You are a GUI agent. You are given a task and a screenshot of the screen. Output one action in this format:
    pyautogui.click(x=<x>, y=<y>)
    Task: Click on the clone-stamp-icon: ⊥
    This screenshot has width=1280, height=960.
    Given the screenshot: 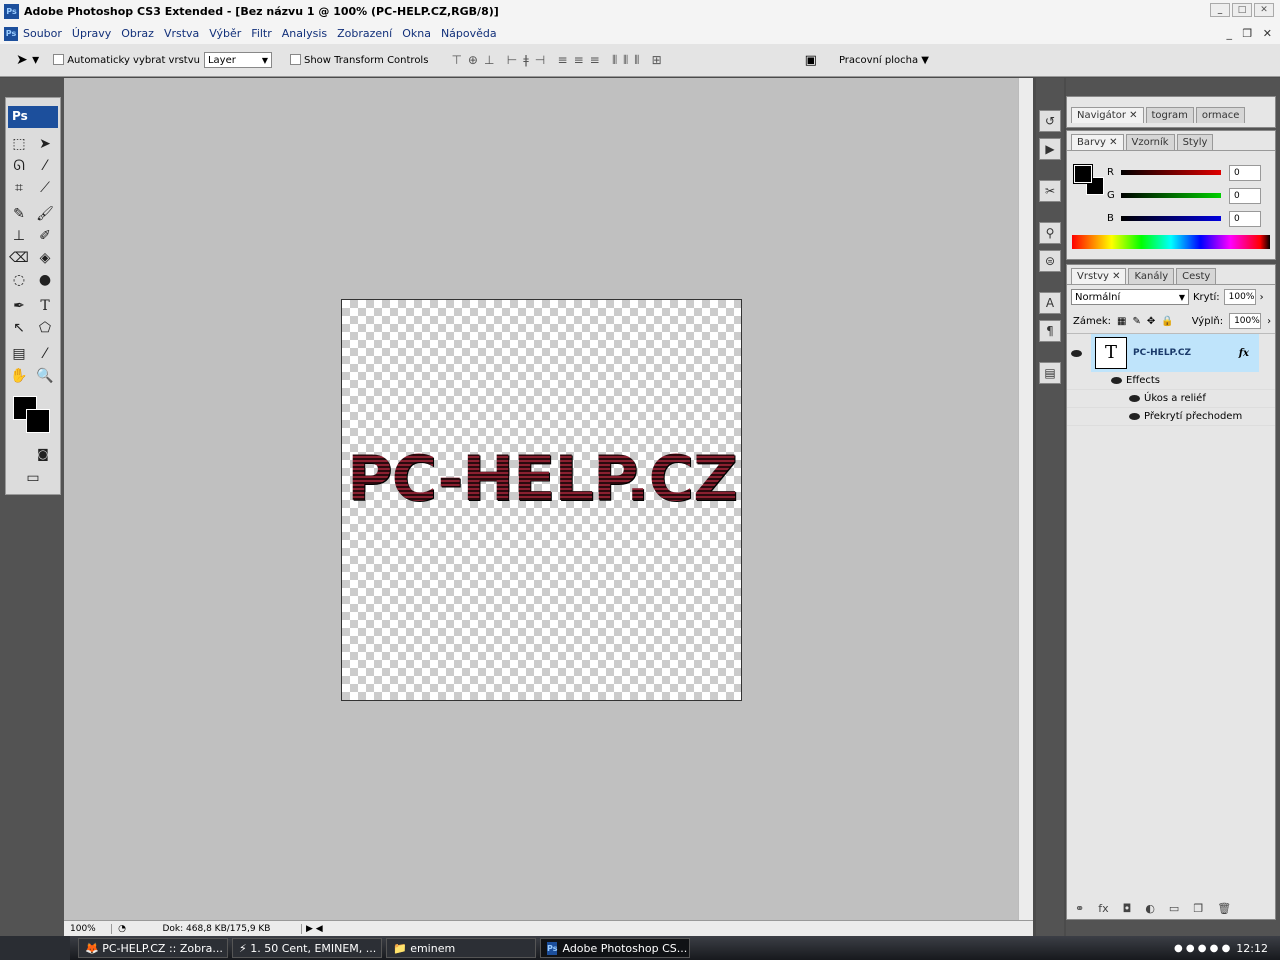 What is the action you would take?
    pyautogui.click(x=19, y=236)
    